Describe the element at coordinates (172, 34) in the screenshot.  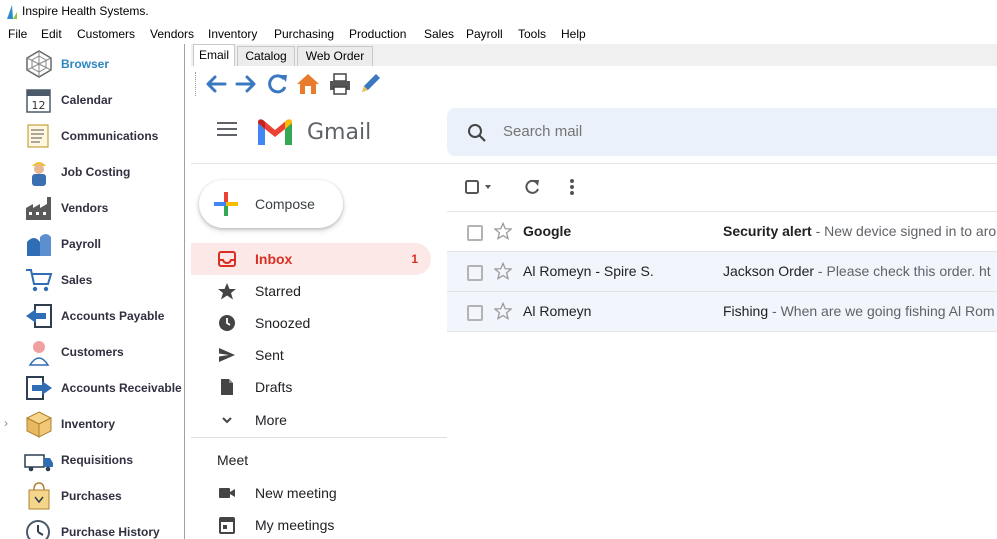
I see `menu-vendors: Vendors` at that location.